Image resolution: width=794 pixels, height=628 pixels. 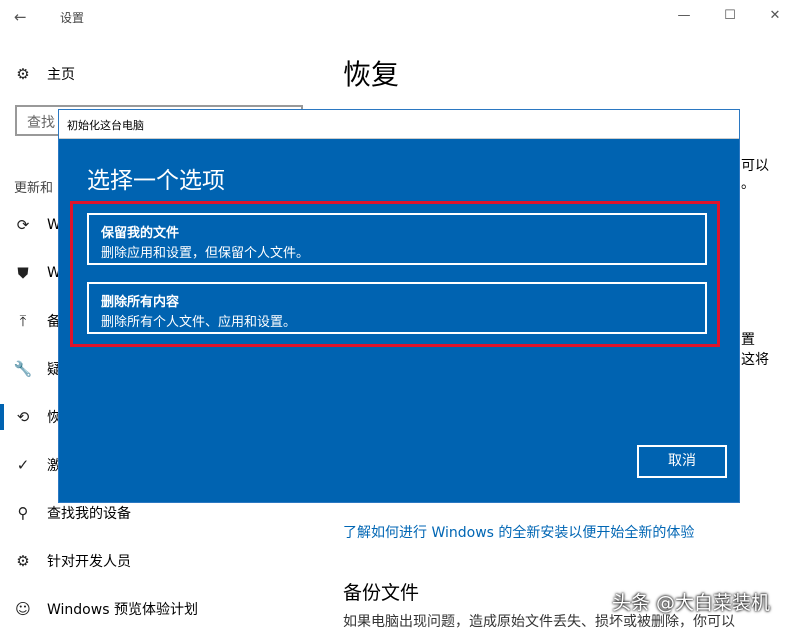 What do you see at coordinates (140, 302) in the screenshot?
I see `option-title: 删除所有内容` at bounding box center [140, 302].